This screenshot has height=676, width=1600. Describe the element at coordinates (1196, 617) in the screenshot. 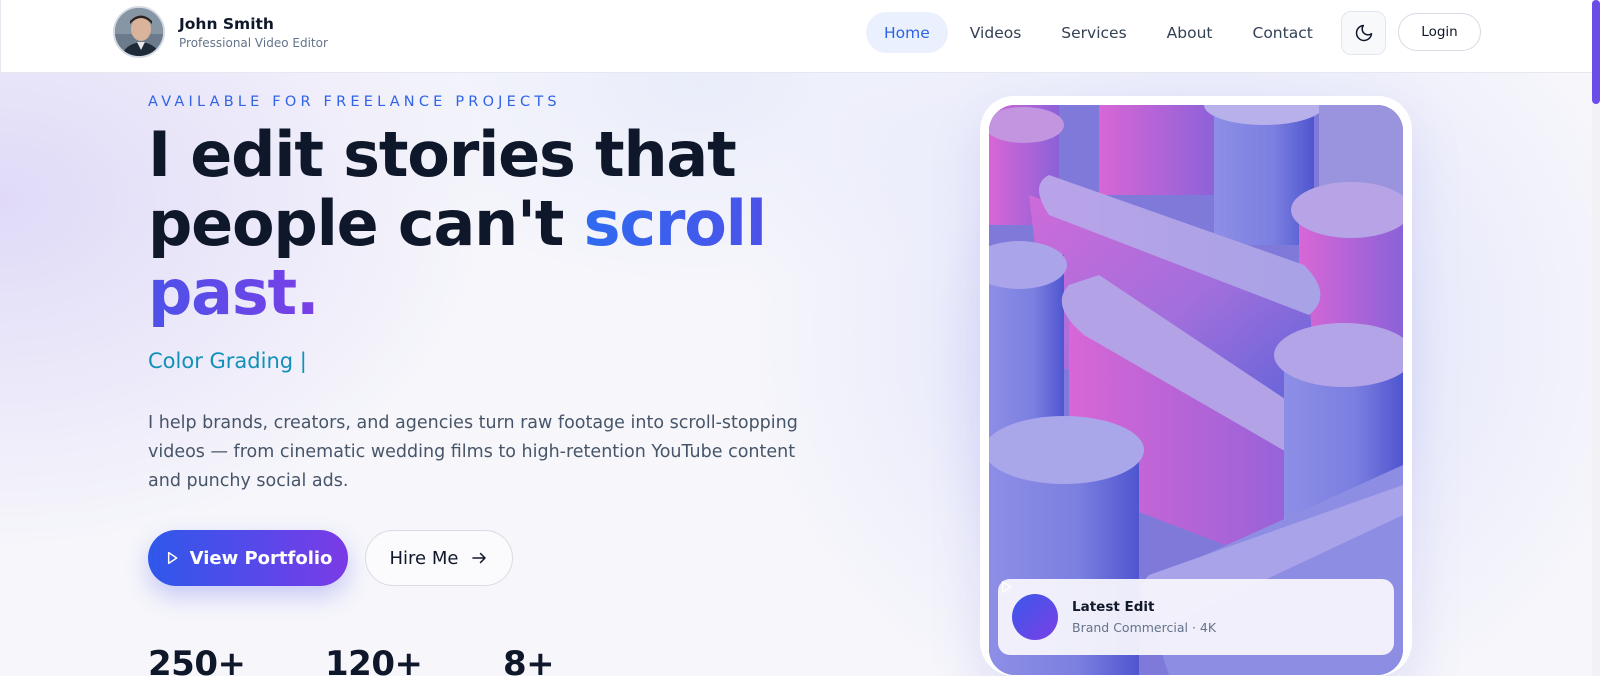

I see `latest-edit-card: Latest Edit Brand Commercial · 4K` at that location.